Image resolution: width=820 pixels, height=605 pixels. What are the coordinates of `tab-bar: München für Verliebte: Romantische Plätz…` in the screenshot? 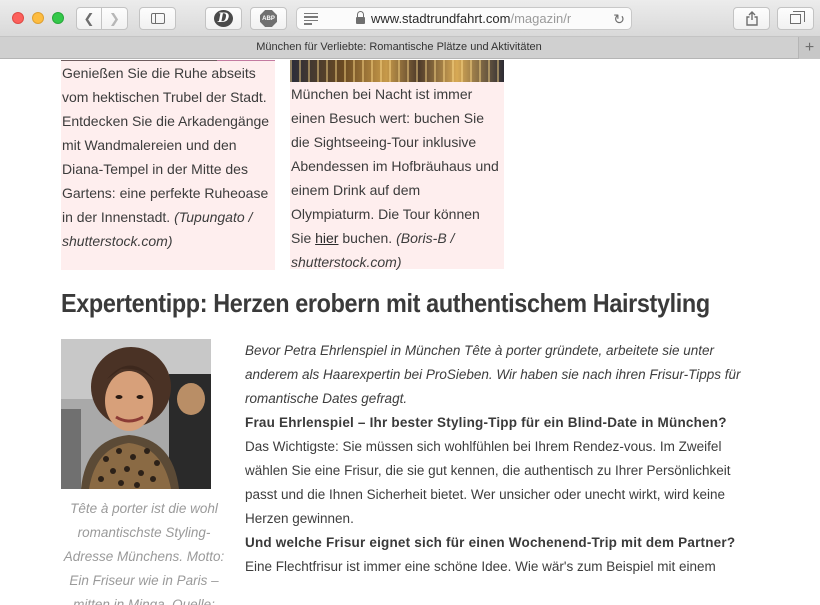 It's located at (410, 48).